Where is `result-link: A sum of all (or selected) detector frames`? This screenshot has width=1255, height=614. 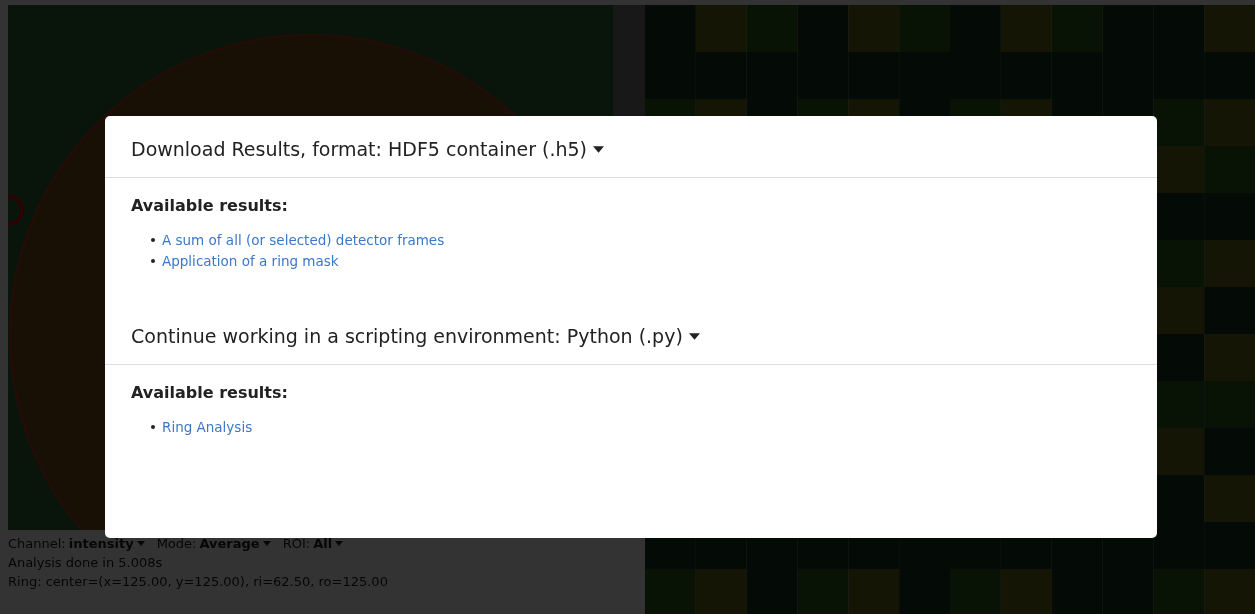 result-link: A sum of all (or selected) detector frames is located at coordinates (303, 239).